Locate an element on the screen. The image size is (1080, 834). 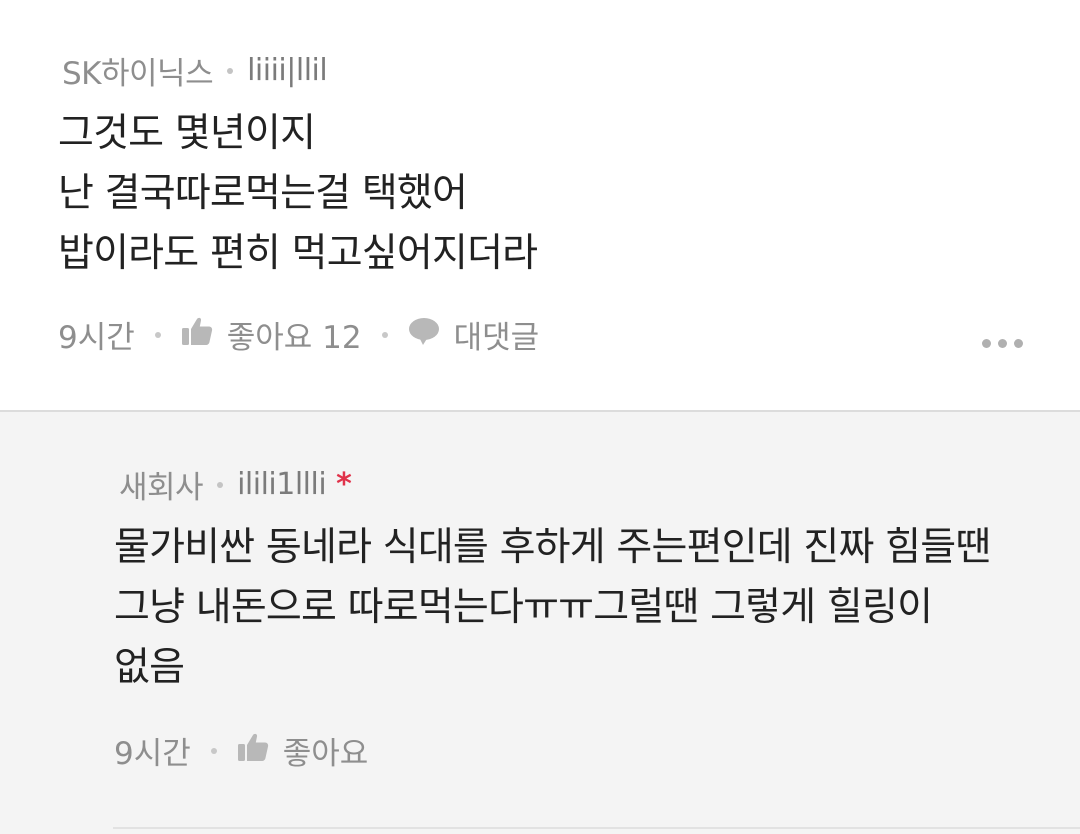
more-options-button is located at coordinates (1002, 343).